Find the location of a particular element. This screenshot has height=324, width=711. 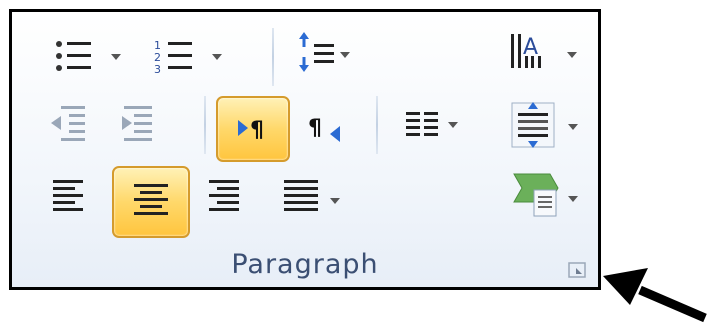

rtl-icon: ¶ is located at coordinates (324, 129).